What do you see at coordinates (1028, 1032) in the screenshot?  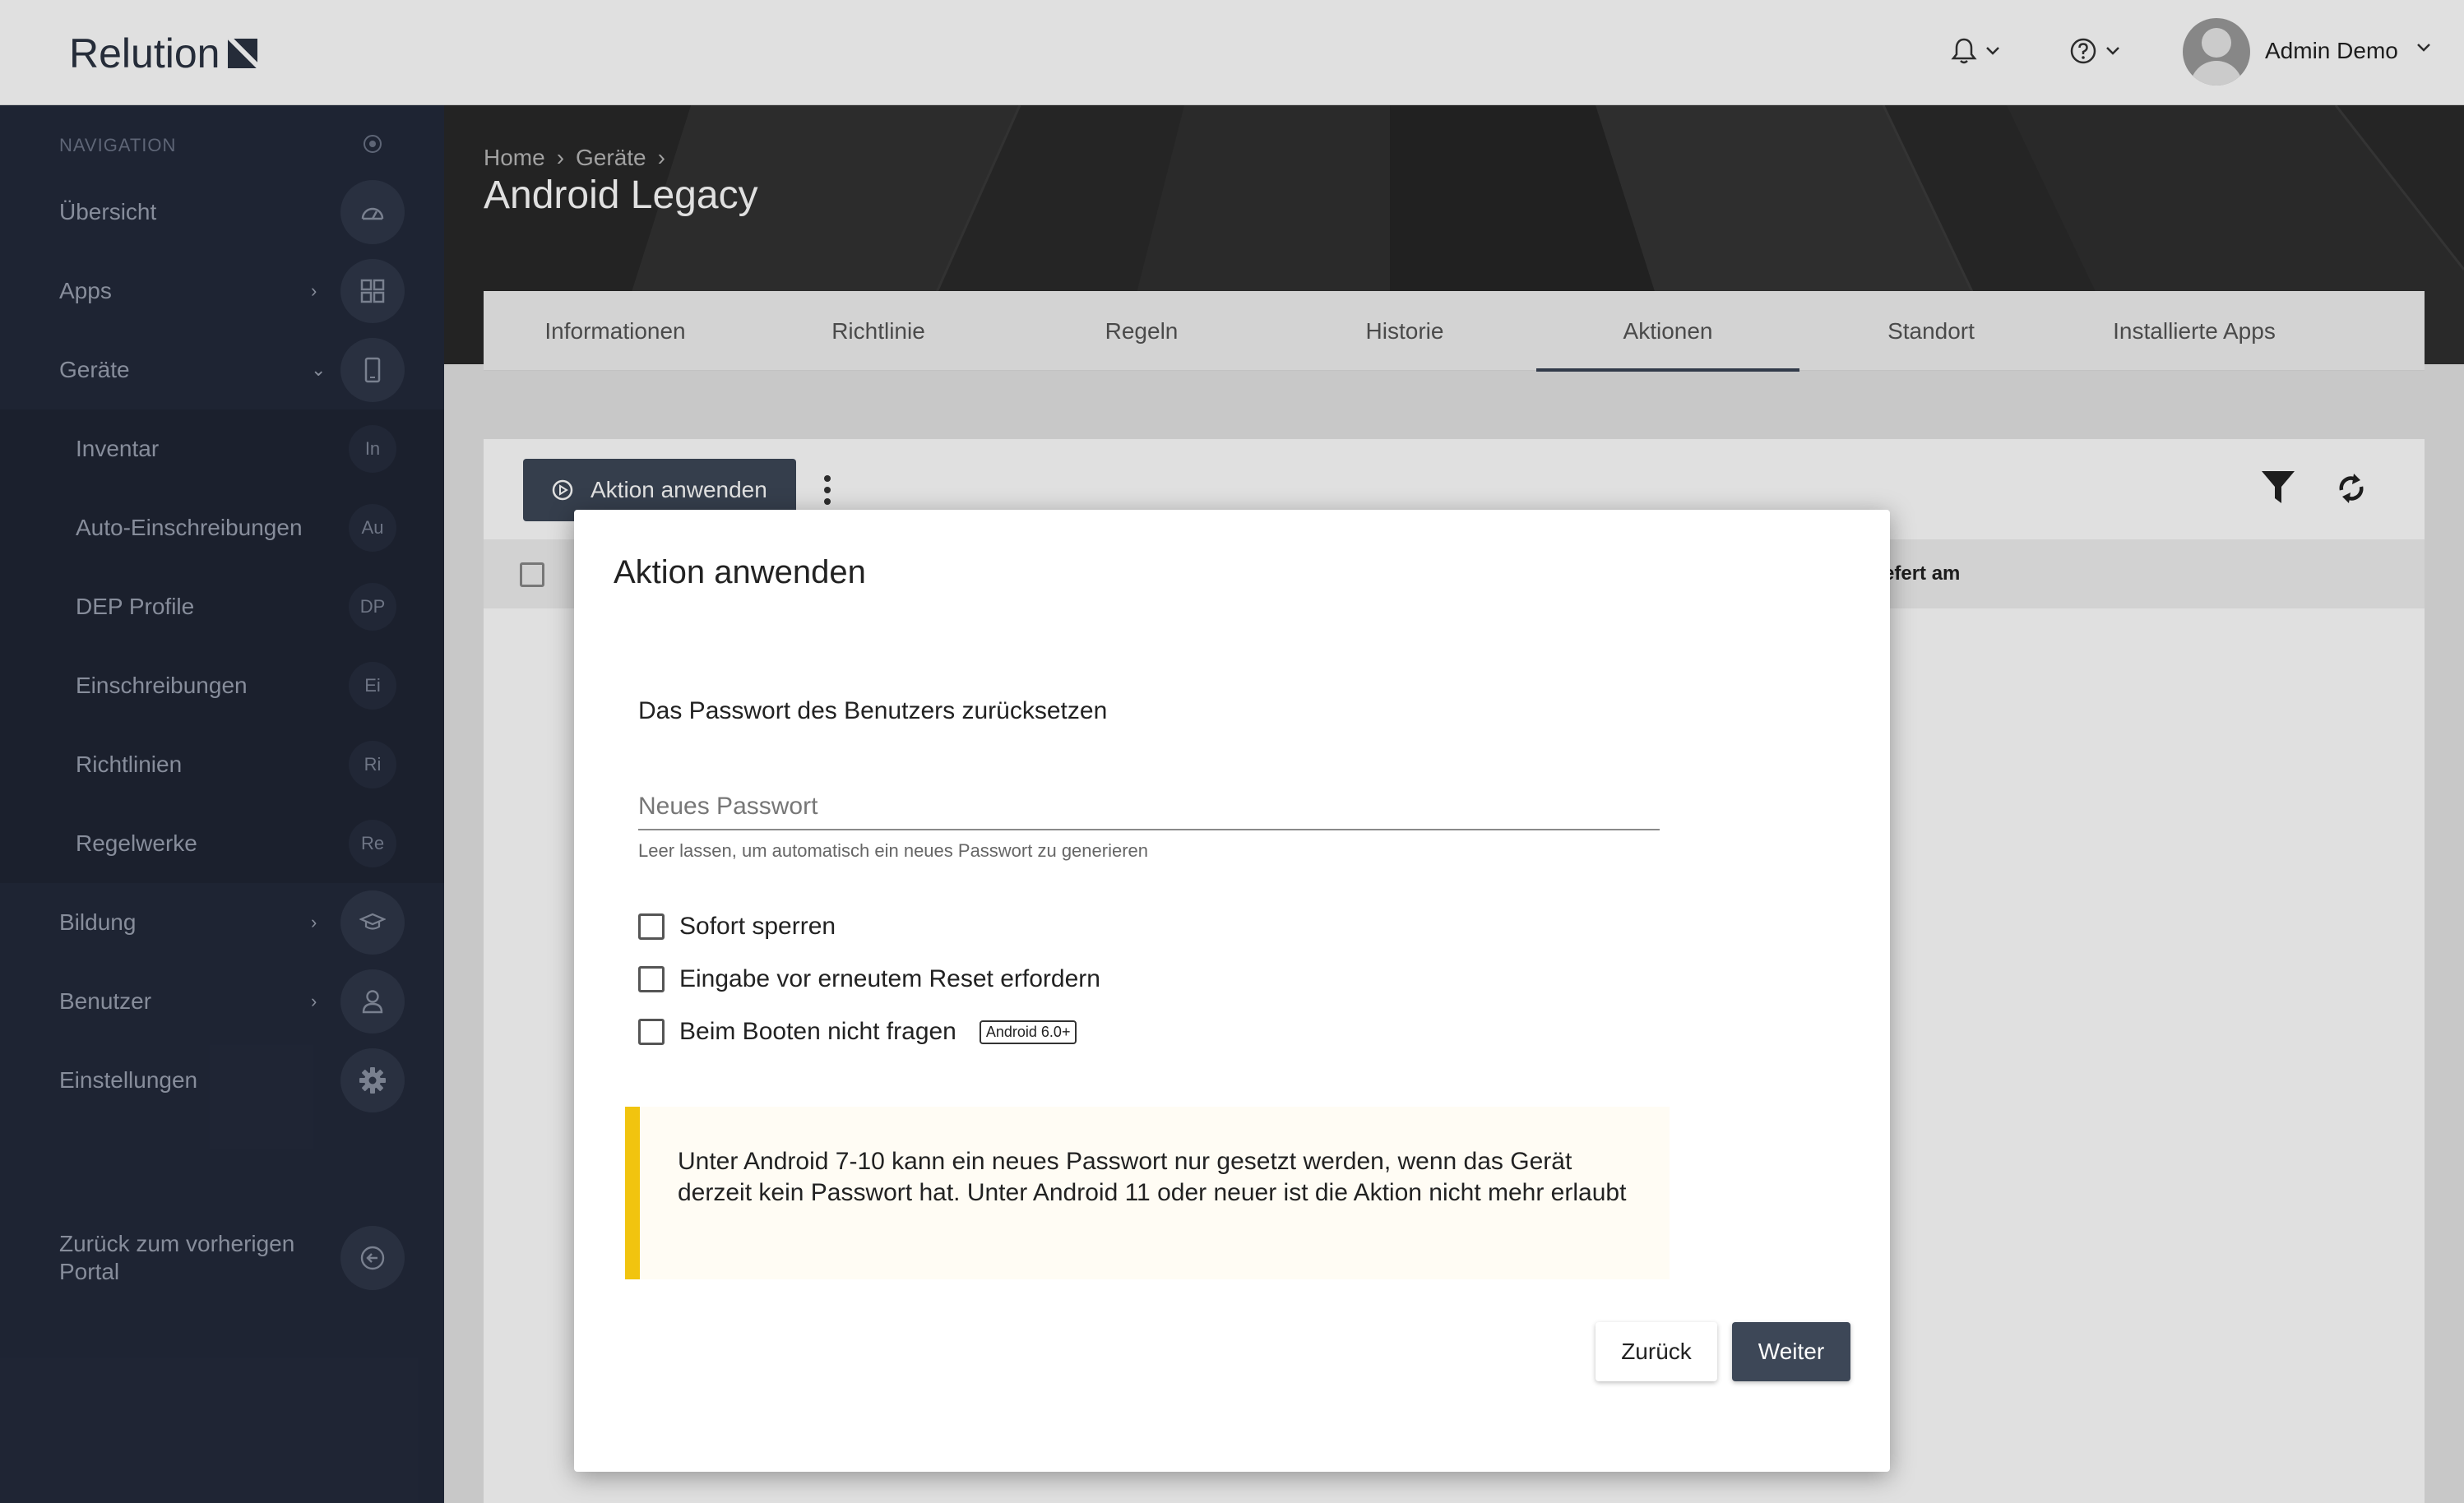 I see `android-version-badge: Android 6.0+` at bounding box center [1028, 1032].